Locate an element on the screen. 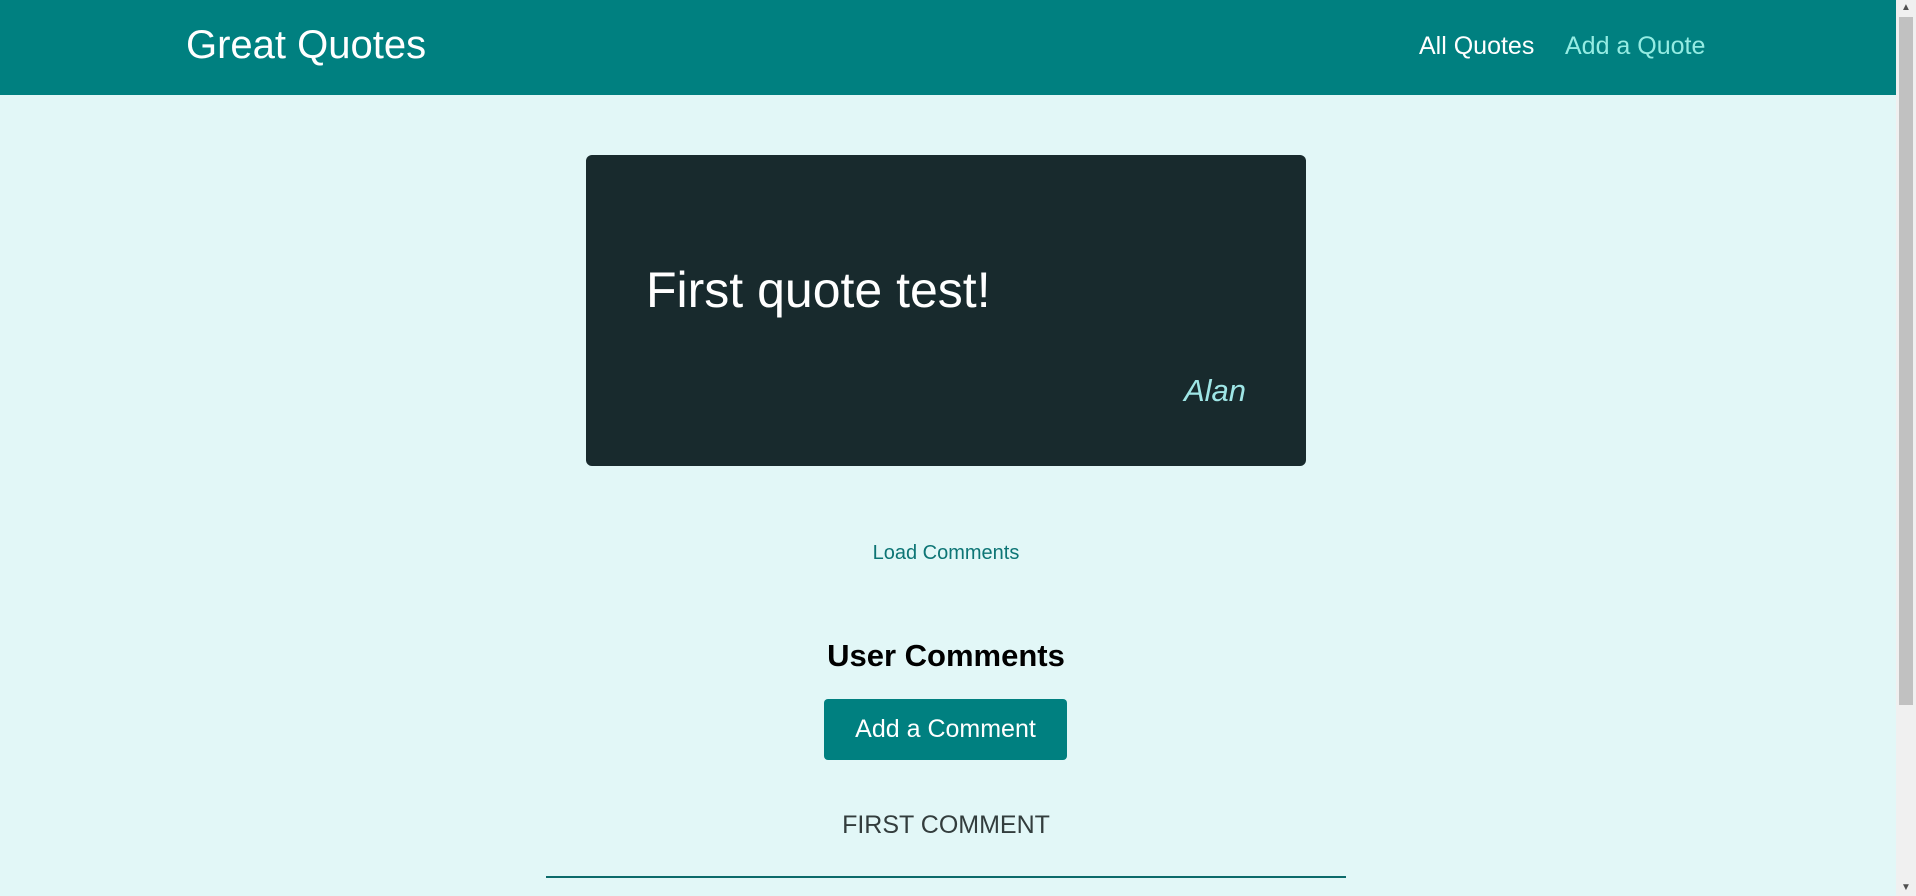 The width and height of the screenshot is (1916, 896). load-comments-container: Load Comments is located at coordinates (946, 553).